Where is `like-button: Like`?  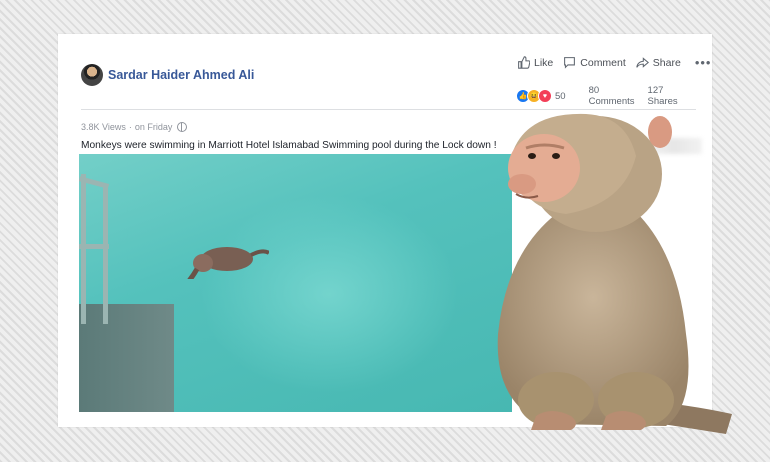 like-button: Like is located at coordinates (535, 62).